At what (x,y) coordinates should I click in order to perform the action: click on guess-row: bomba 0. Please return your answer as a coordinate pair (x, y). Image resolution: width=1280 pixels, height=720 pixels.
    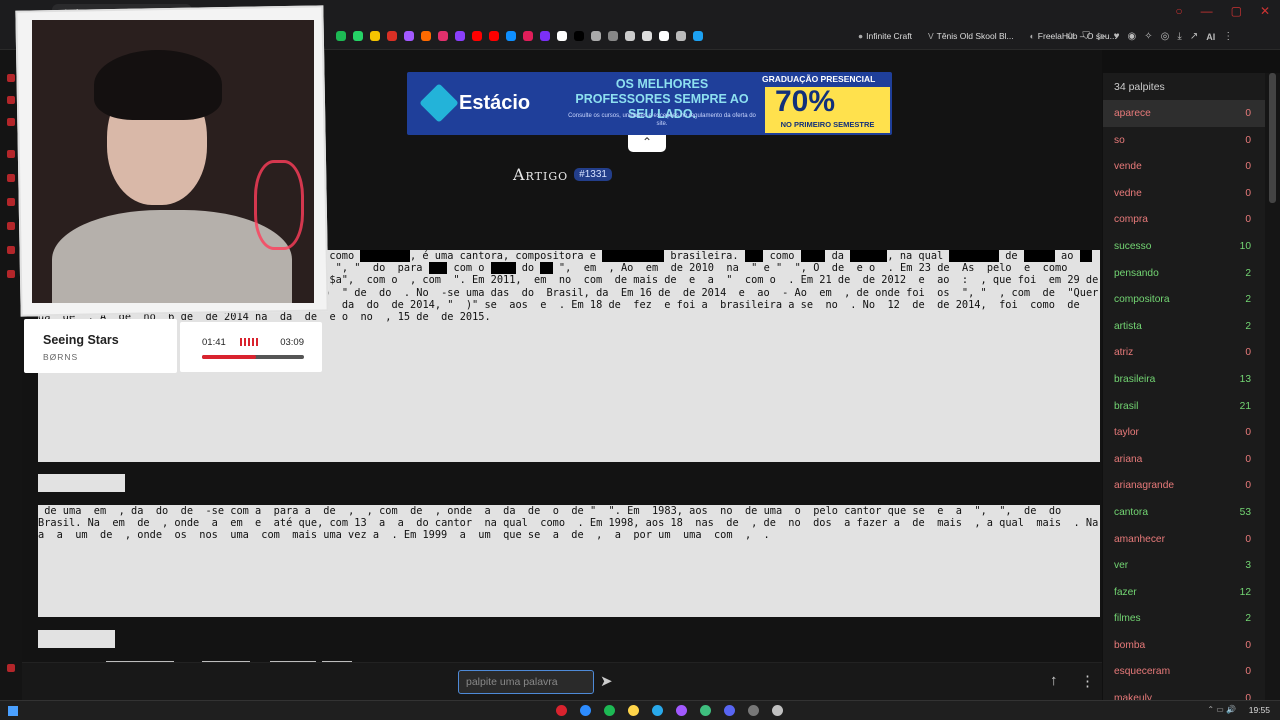
    Looking at the image, I should click on (1184, 645).